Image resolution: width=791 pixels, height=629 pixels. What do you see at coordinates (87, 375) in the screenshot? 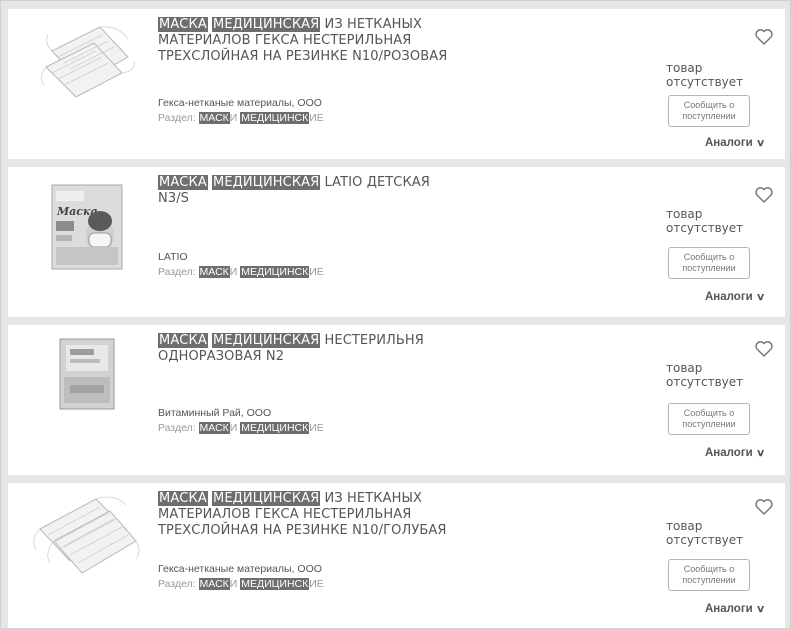
I see `mask-packet-image` at bounding box center [87, 375].